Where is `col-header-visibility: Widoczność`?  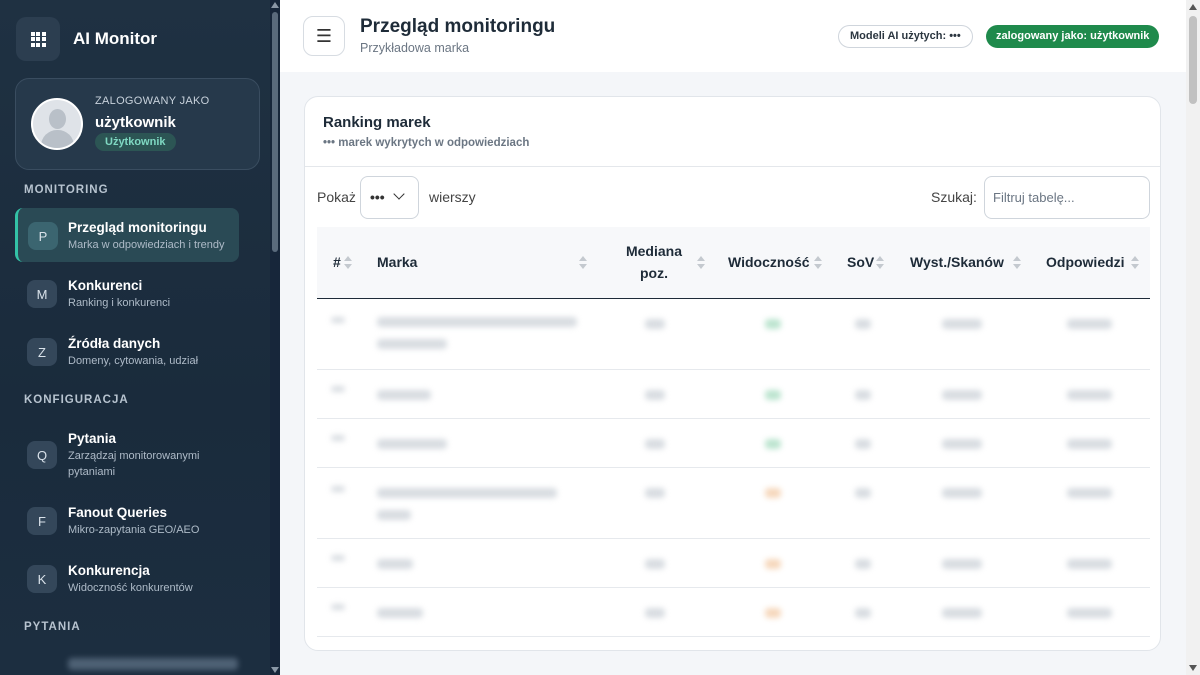 col-header-visibility: Widoczność is located at coordinates (769, 262).